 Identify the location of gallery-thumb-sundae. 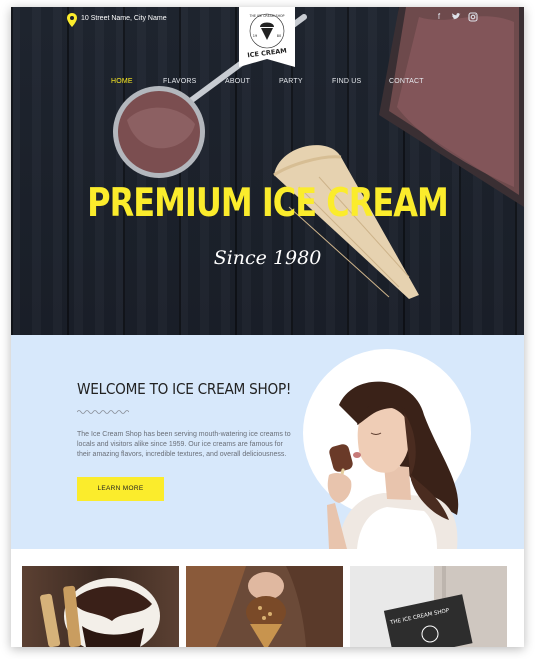
(100, 606).